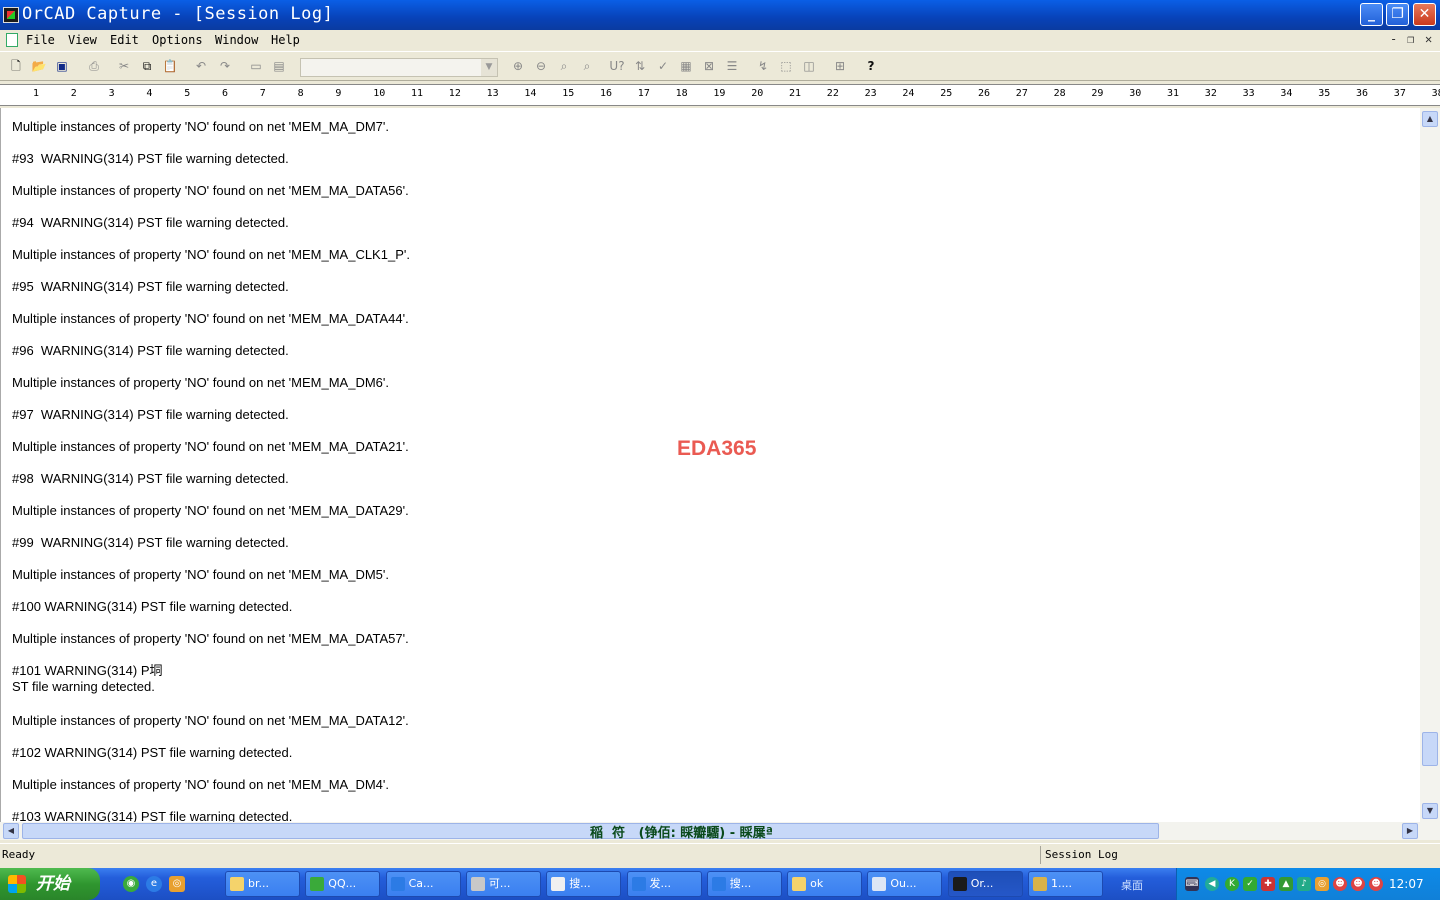 The image size is (1440, 900). What do you see at coordinates (124, 40) in the screenshot?
I see `menu-edit: Edit` at bounding box center [124, 40].